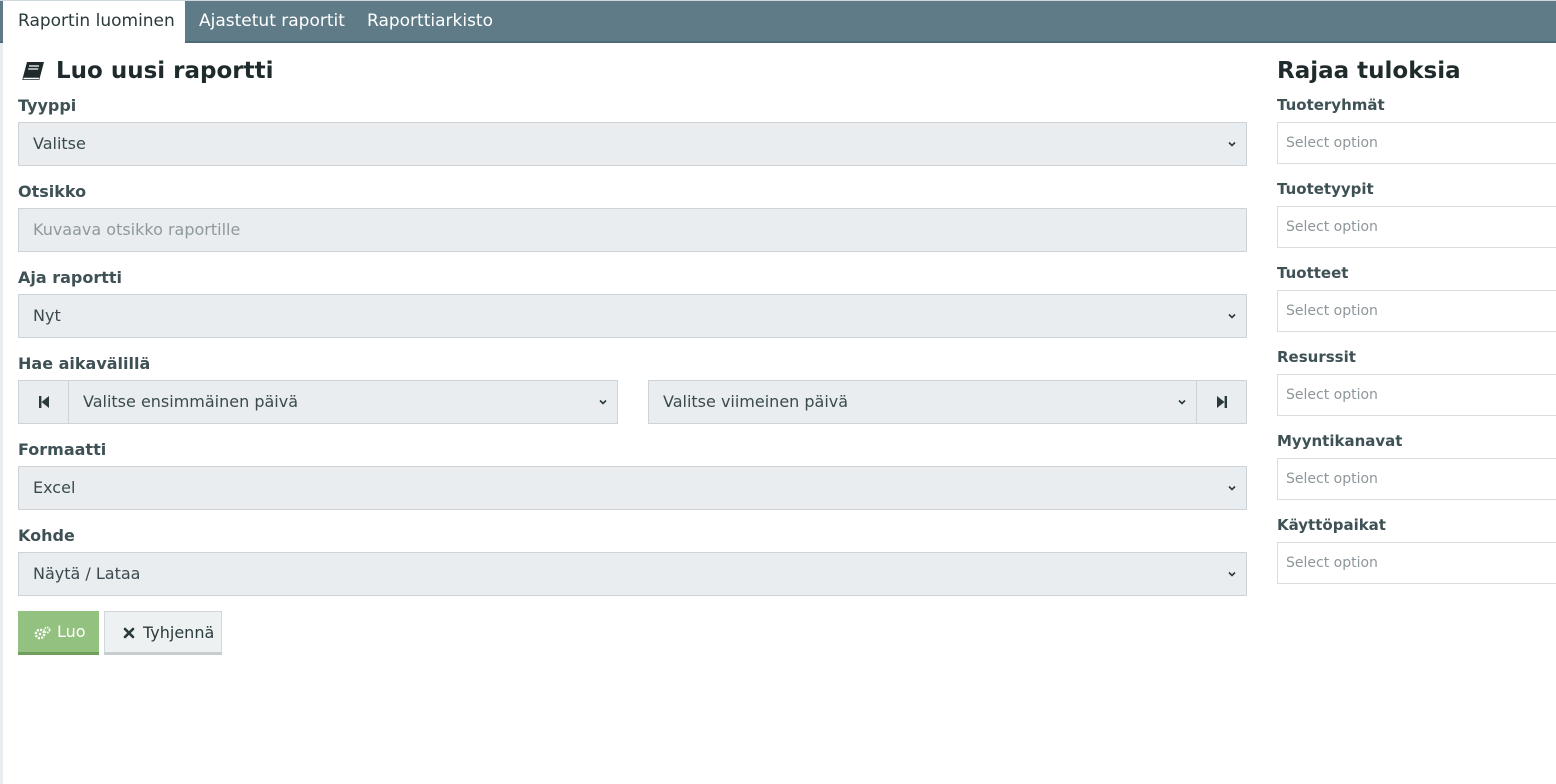  Describe the element at coordinates (632, 488) in the screenshot. I see `format-select: Excel` at that location.